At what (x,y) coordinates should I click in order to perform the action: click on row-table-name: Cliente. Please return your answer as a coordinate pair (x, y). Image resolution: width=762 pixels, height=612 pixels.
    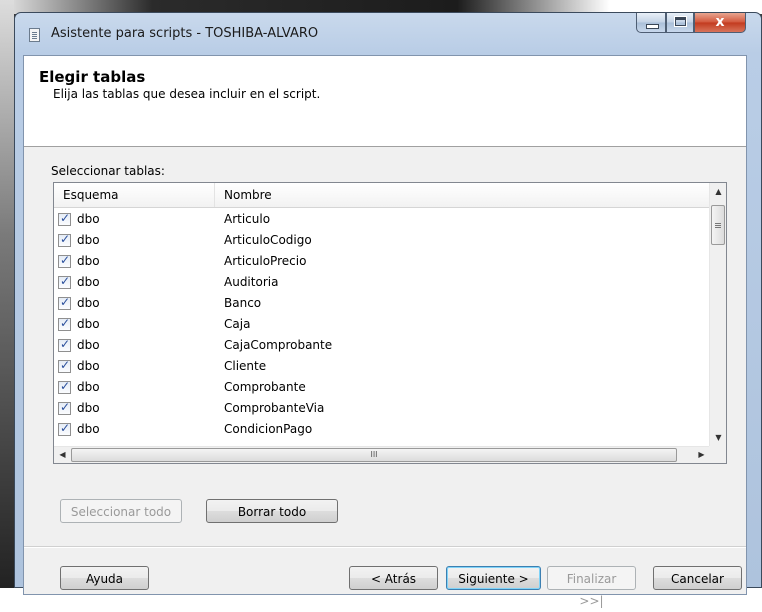
    Looking at the image, I should click on (245, 366).